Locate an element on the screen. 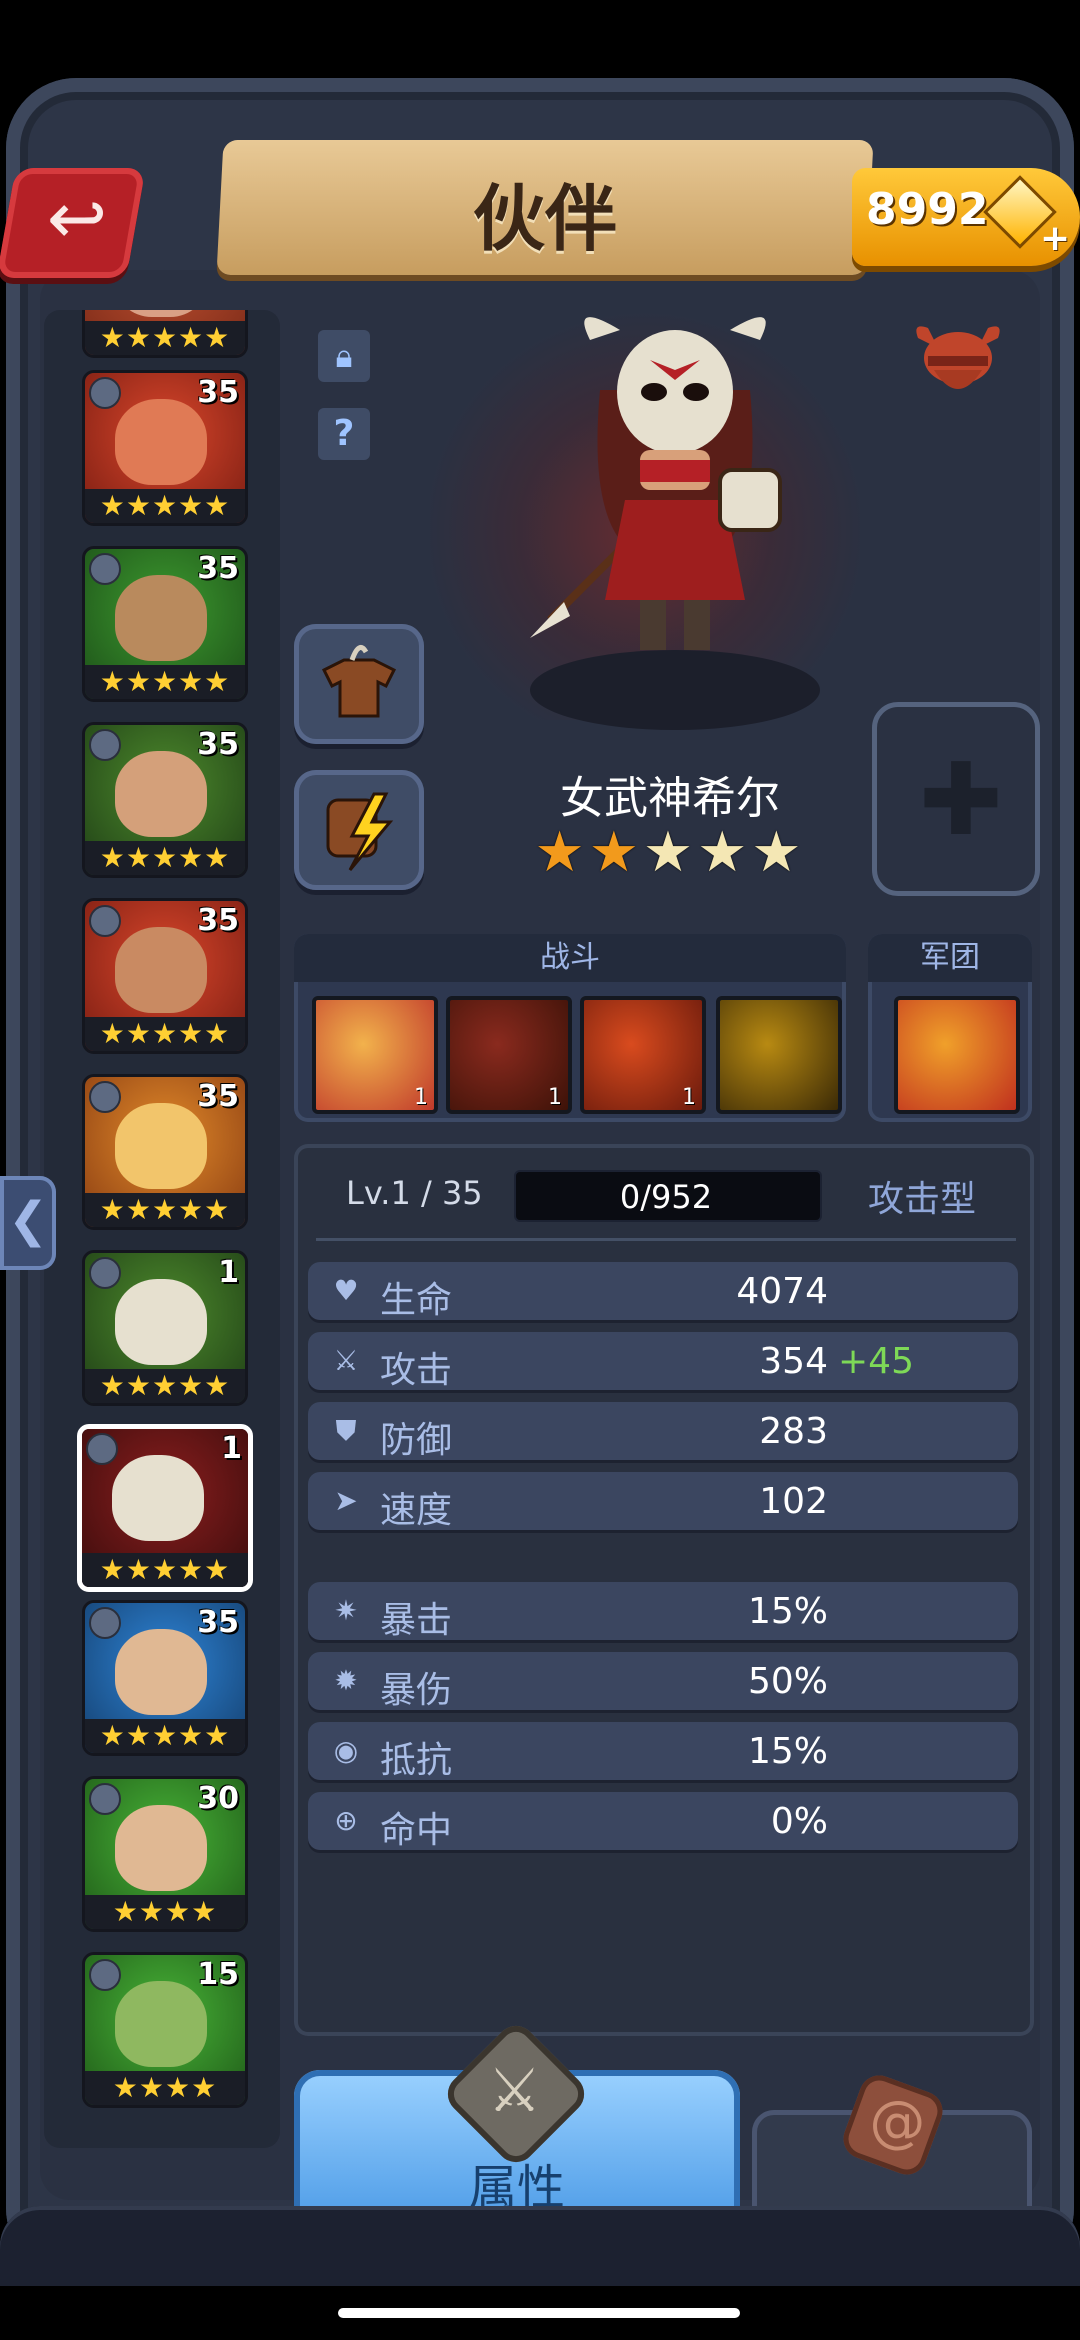 This screenshot has width=1080, height=2340. stat-label: 攻击 is located at coordinates (416, 1370).